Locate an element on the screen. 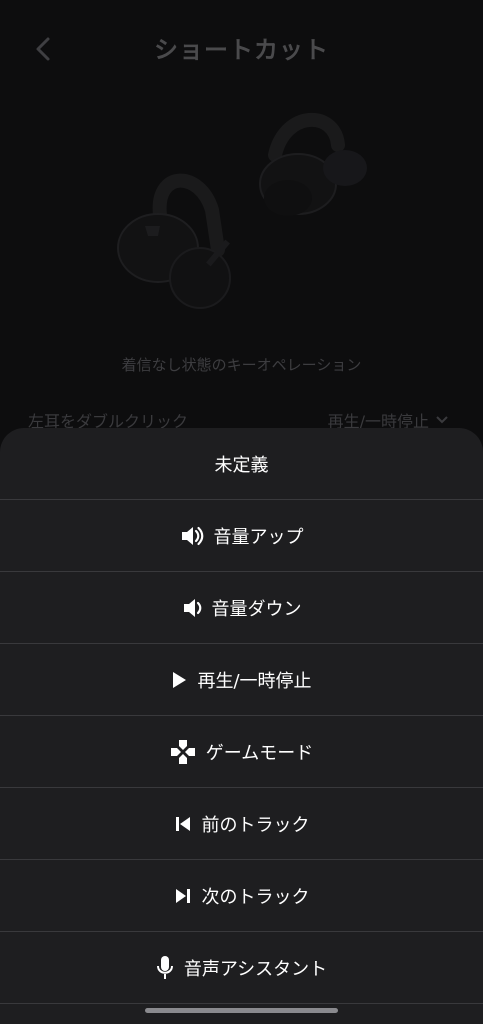 Image resolution: width=483 pixels, height=1024 pixels. play-icon is located at coordinates (180, 679).